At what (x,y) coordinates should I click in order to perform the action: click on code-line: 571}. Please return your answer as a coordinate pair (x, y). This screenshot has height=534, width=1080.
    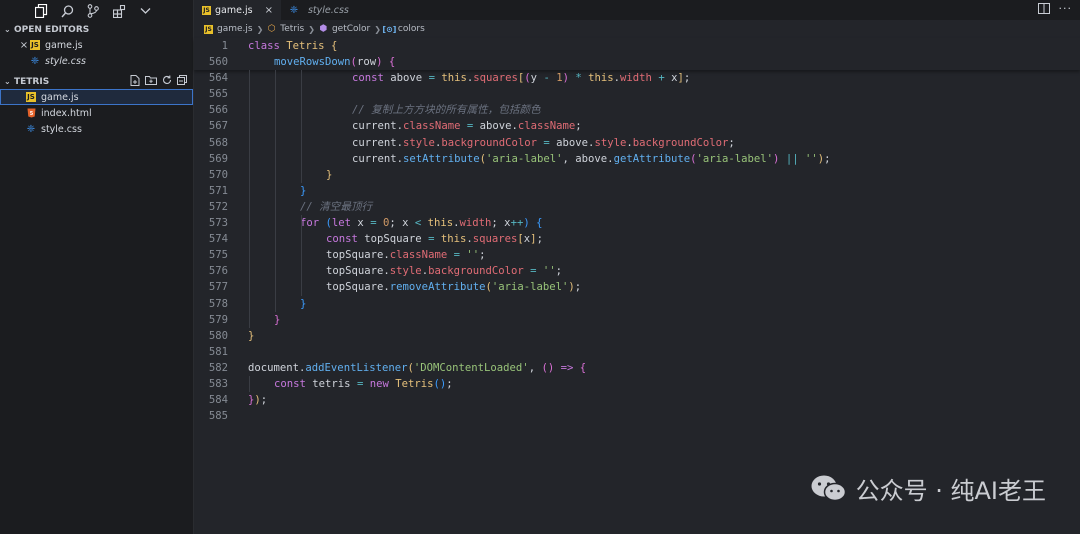
    Looking at the image, I should click on (637, 191).